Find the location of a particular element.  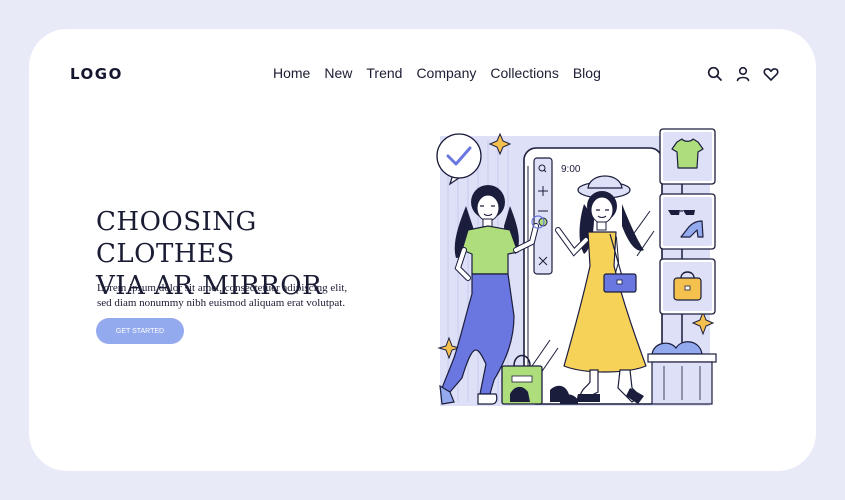

hero-title-line-1: CHOOSING CLOTHES is located at coordinates (176, 238).